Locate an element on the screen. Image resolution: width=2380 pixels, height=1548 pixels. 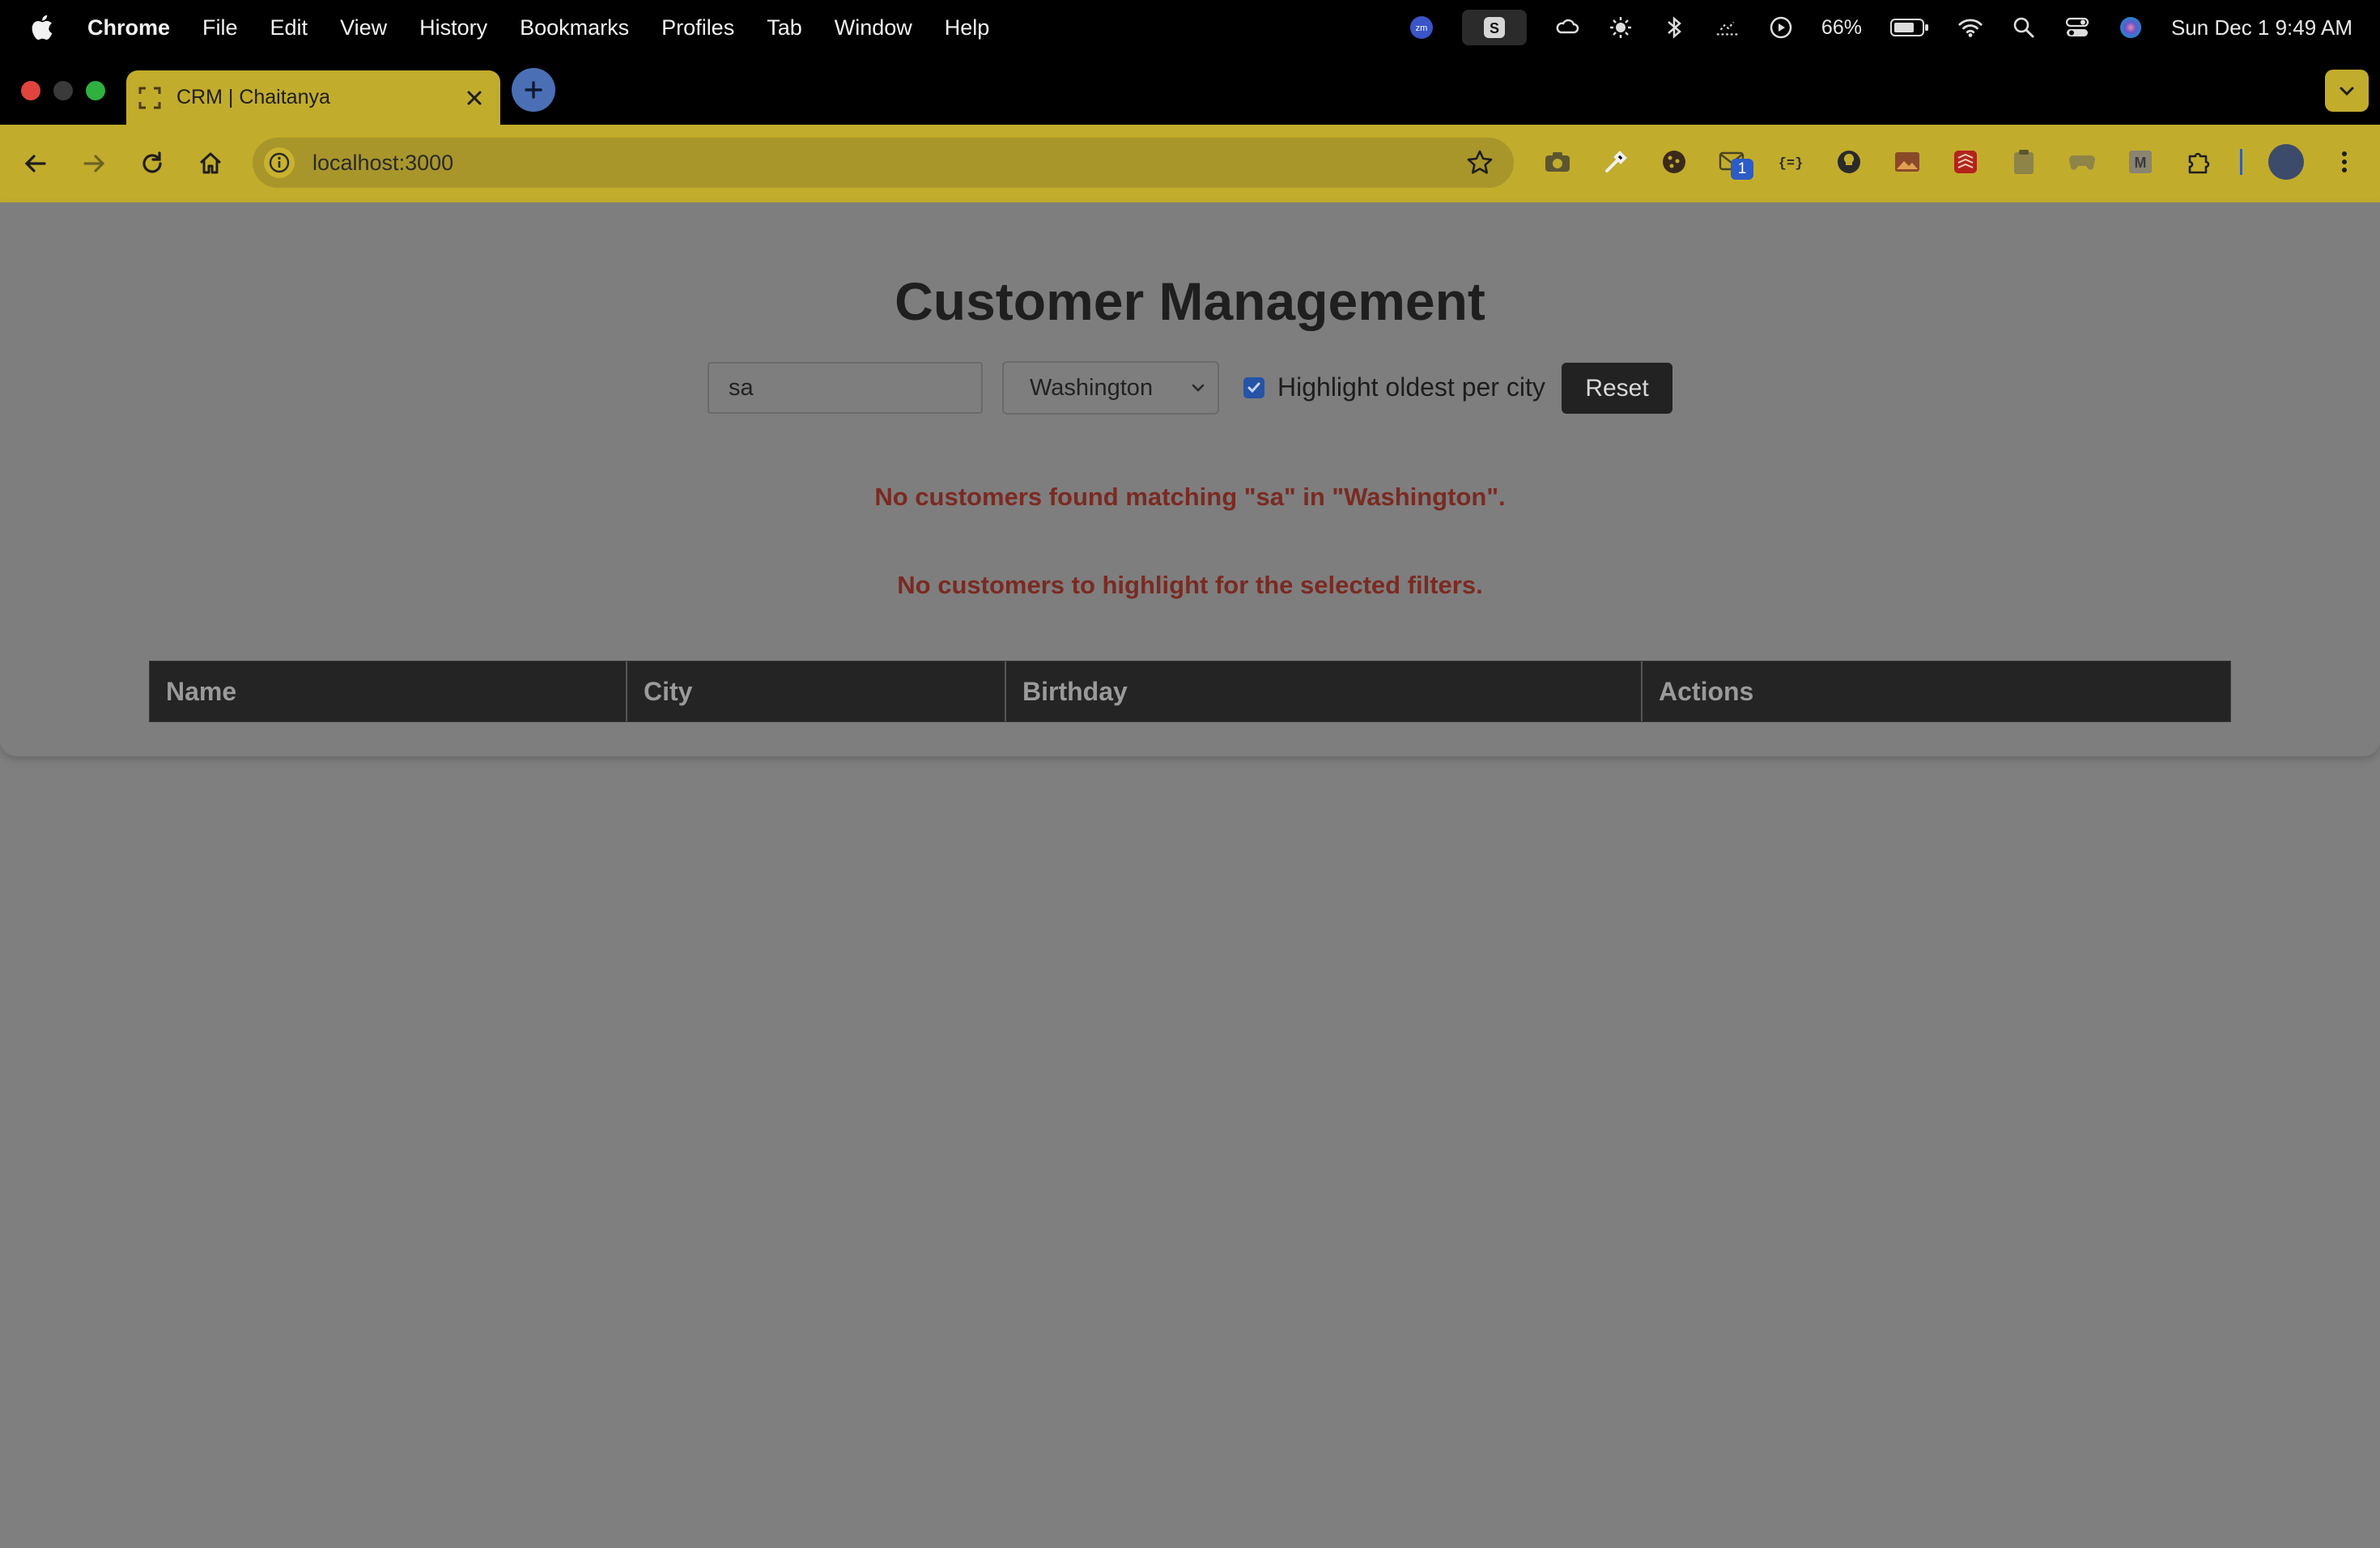
highlight-oldest-label: Highlight oldest per city is located at coordinates (1411, 387).